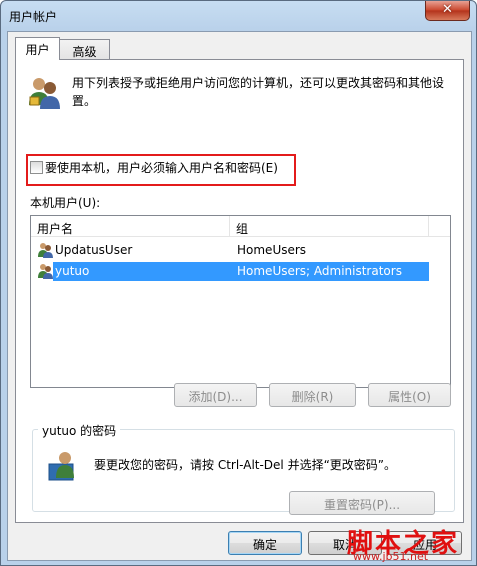  Describe the element at coordinates (238, 16) in the screenshot. I see `title-bar: 用户帐户 ✕` at that location.